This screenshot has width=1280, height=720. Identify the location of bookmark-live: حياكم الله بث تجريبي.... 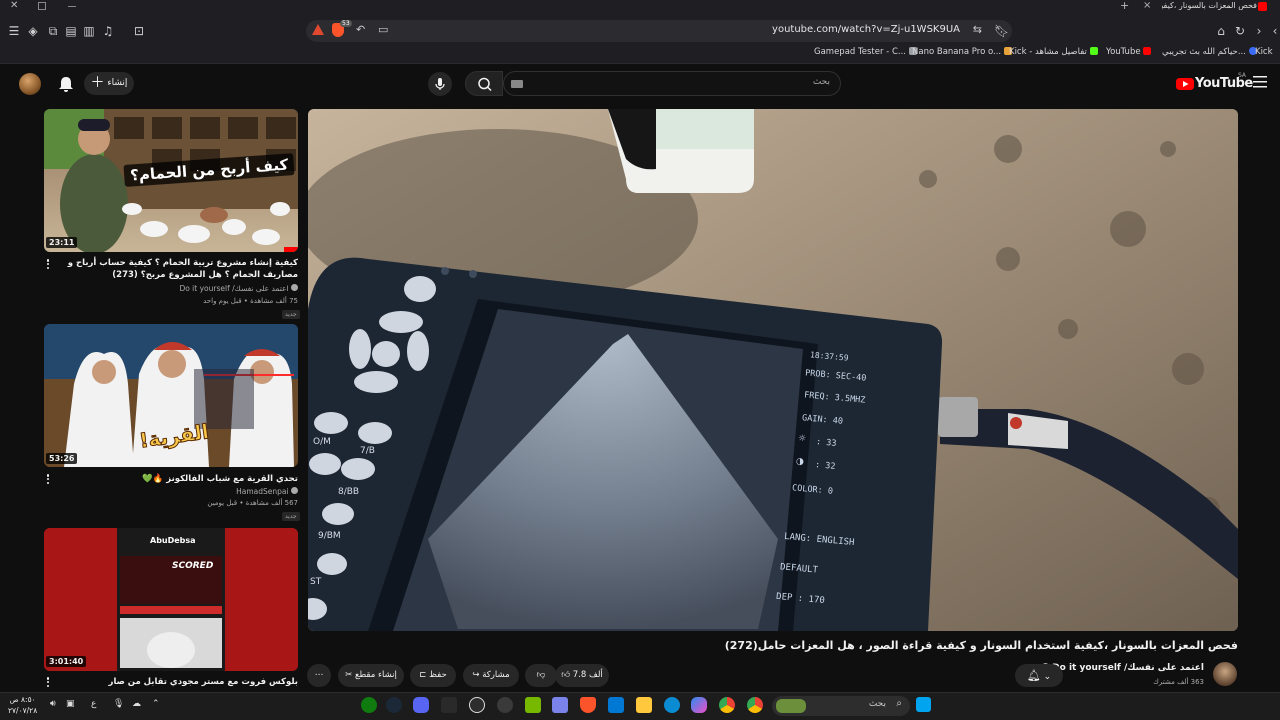
(1211, 52).